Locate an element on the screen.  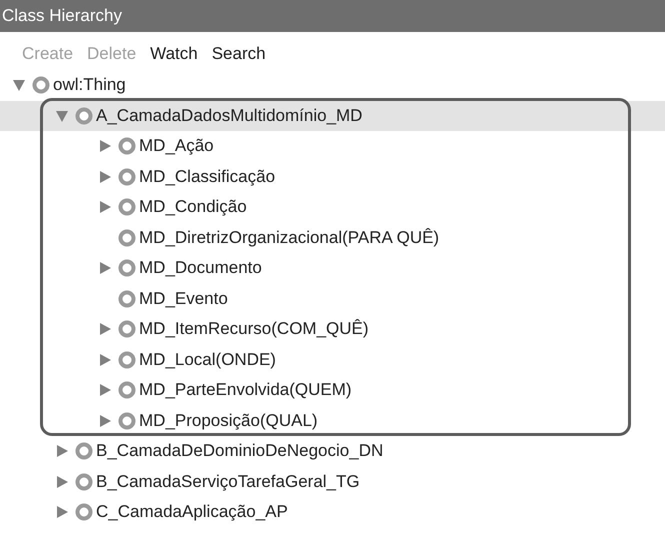
tree-item: B_CamadaDeDominioDeNegocio_DN is located at coordinates (332, 451).